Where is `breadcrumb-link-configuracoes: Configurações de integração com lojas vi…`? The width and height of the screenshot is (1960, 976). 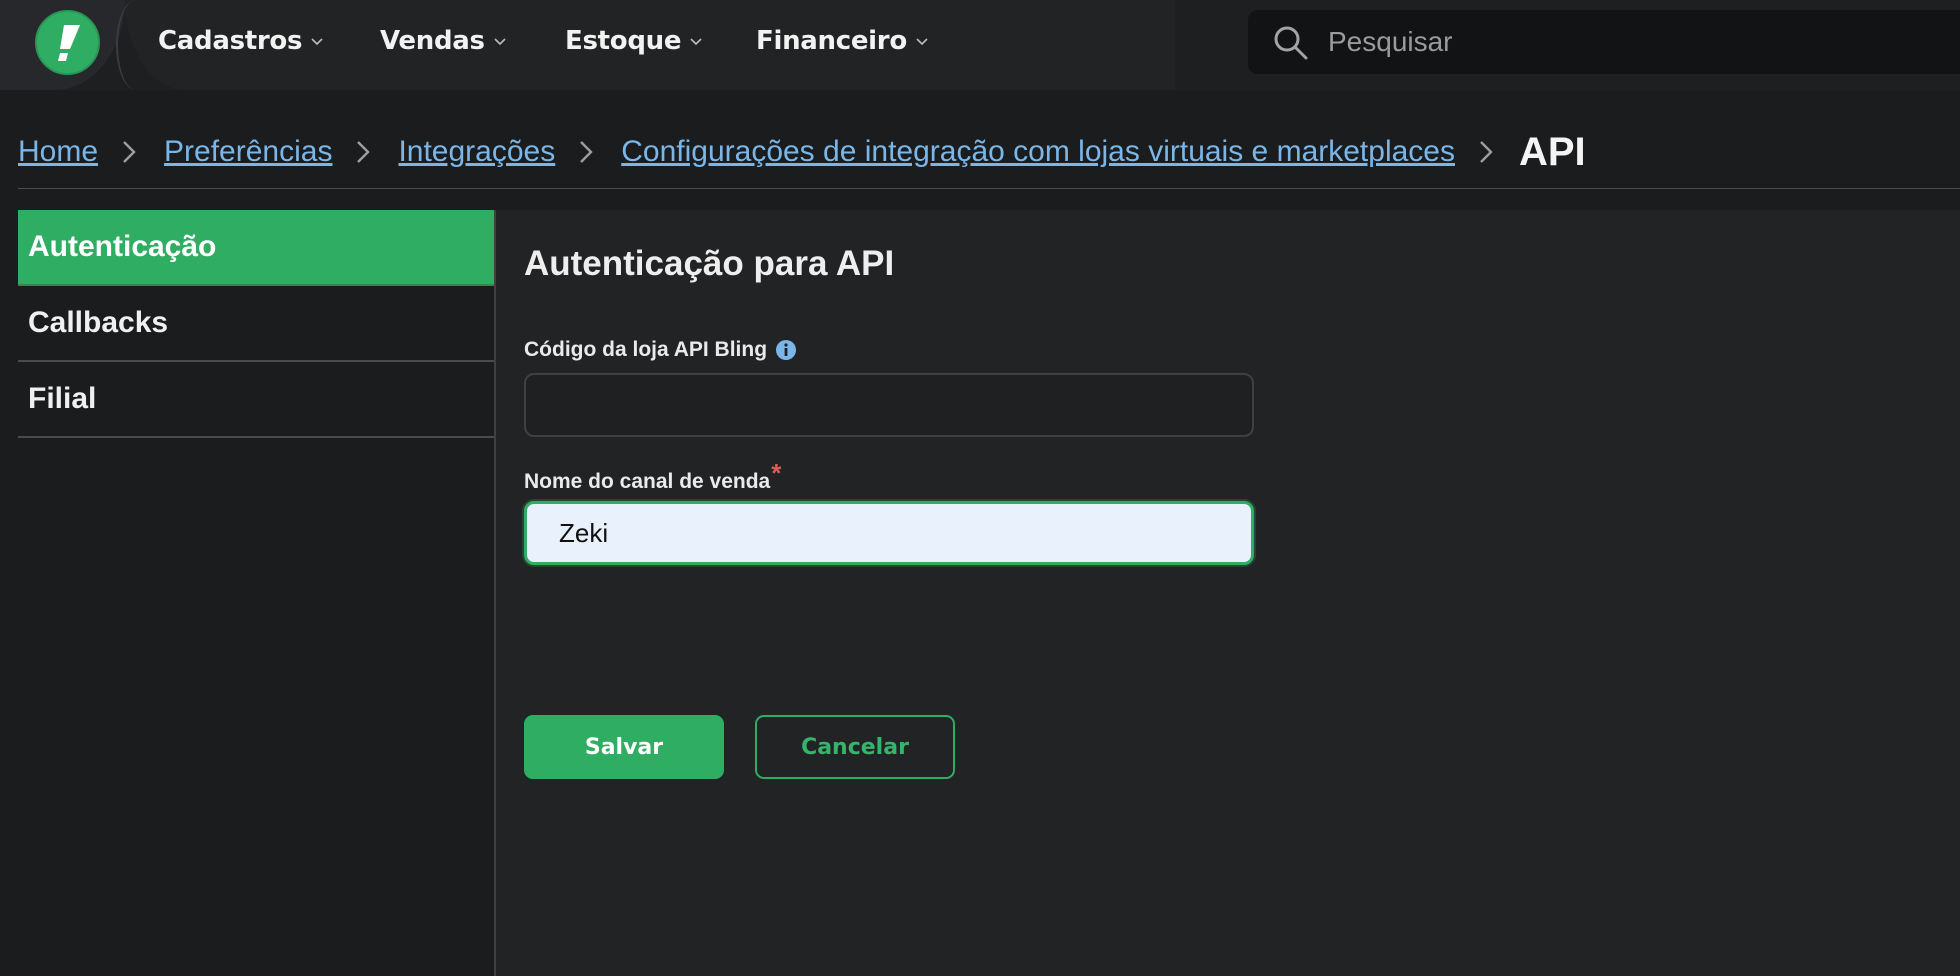 breadcrumb-link-configuracoes: Configurações de integração com lojas vi… is located at coordinates (1038, 152).